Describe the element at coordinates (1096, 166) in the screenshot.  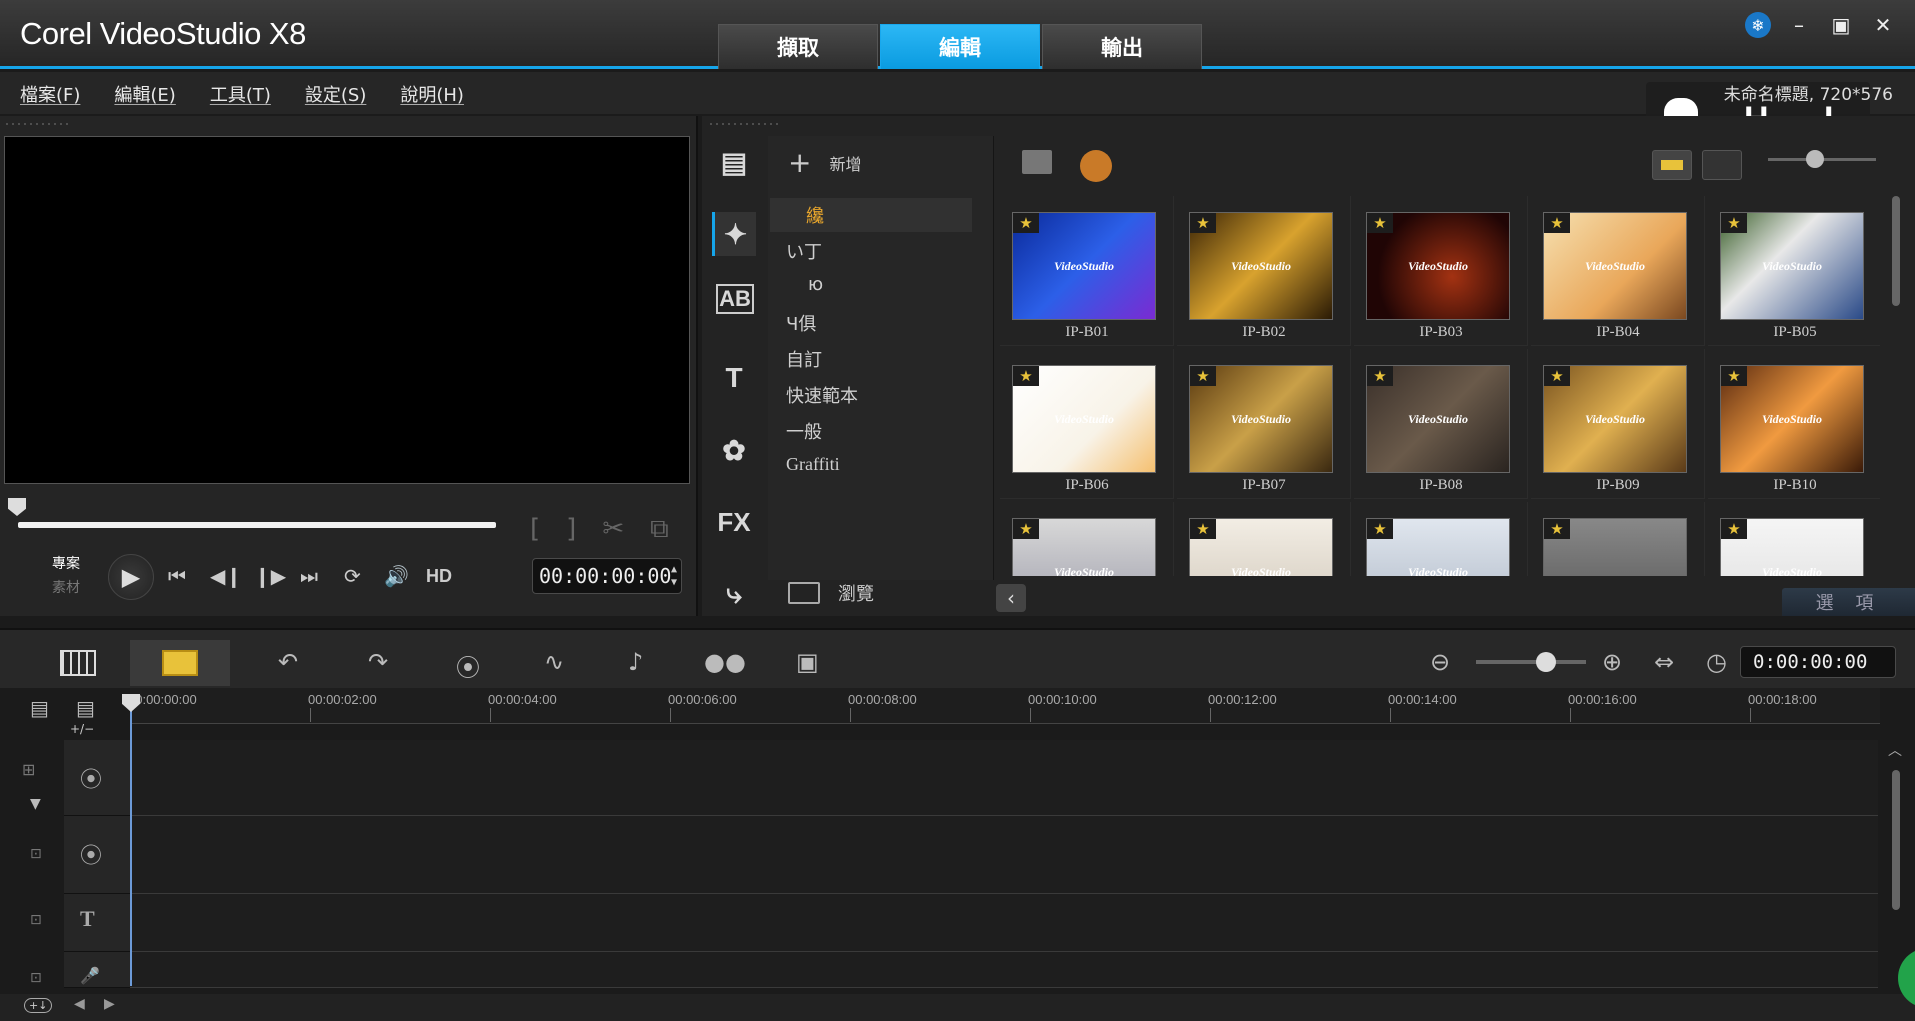
I see `film-reel-icon` at that location.